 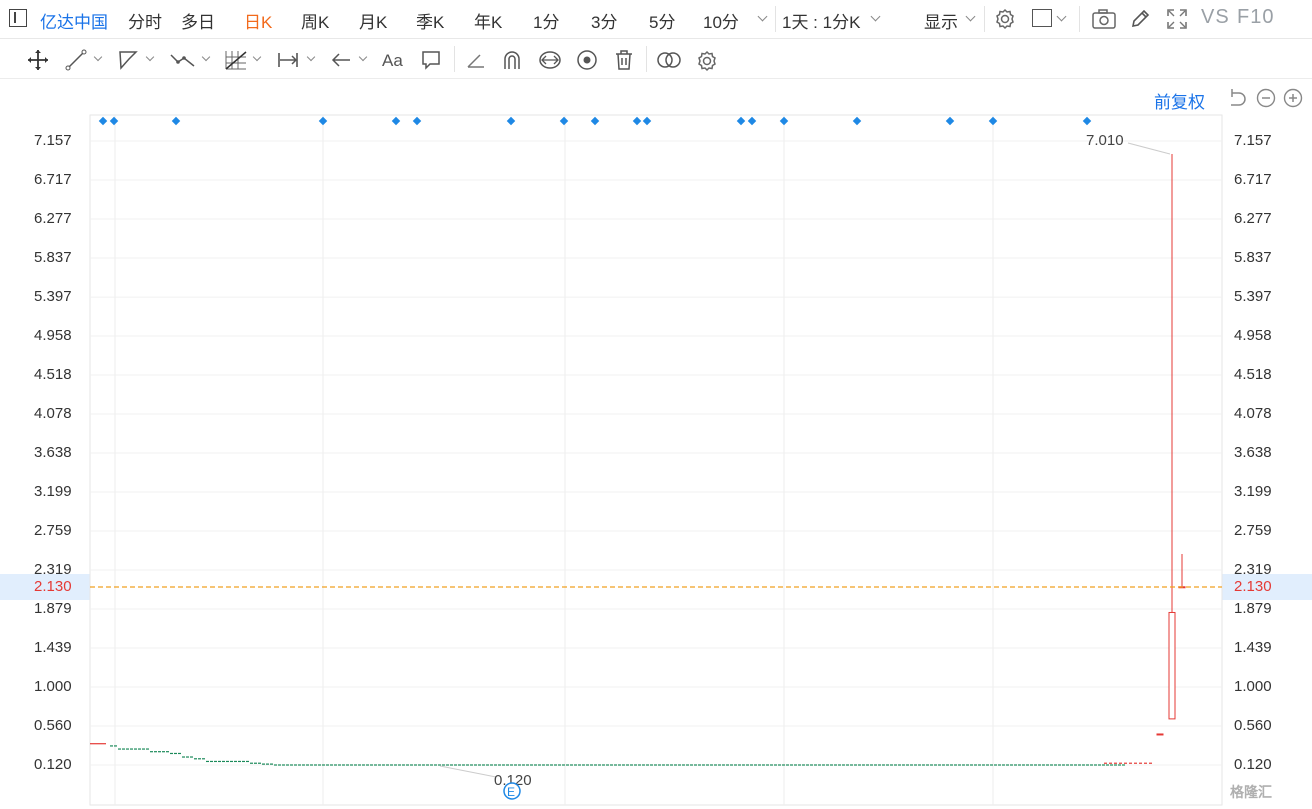 What do you see at coordinates (1251, 792) in the screenshot?
I see `watermark-logo: 格隆汇` at bounding box center [1251, 792].